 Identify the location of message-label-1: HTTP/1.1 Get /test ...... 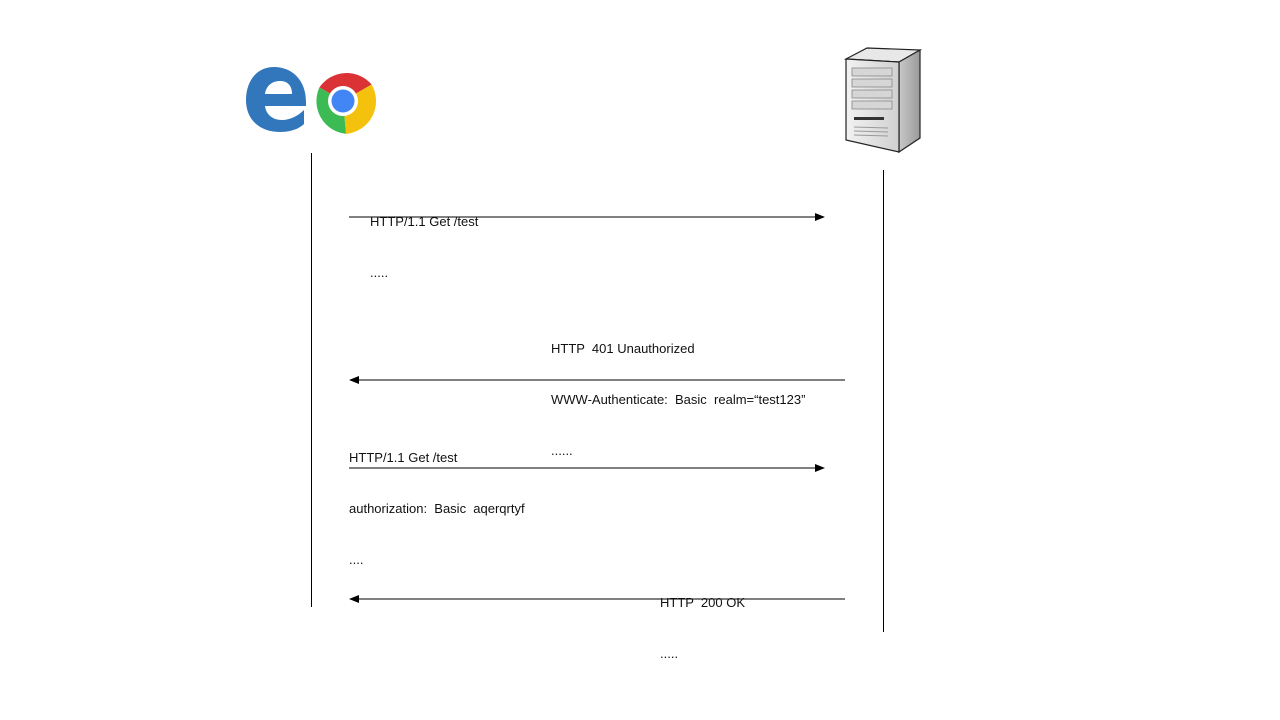
(424, 247).